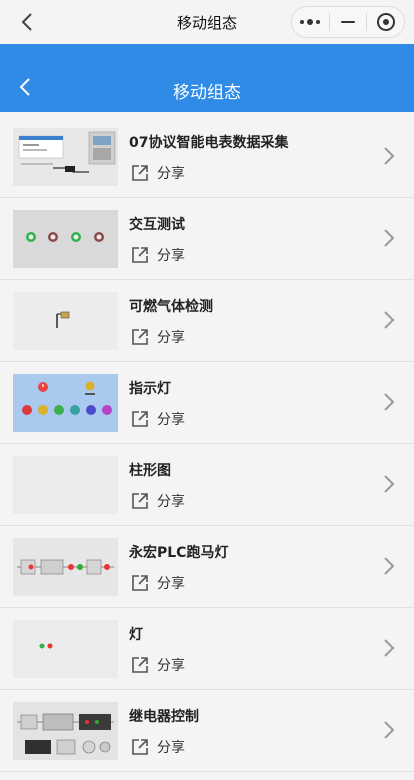 The image size is (414, 780). I want to click on header-title: 移动组态, so click(207, 92).